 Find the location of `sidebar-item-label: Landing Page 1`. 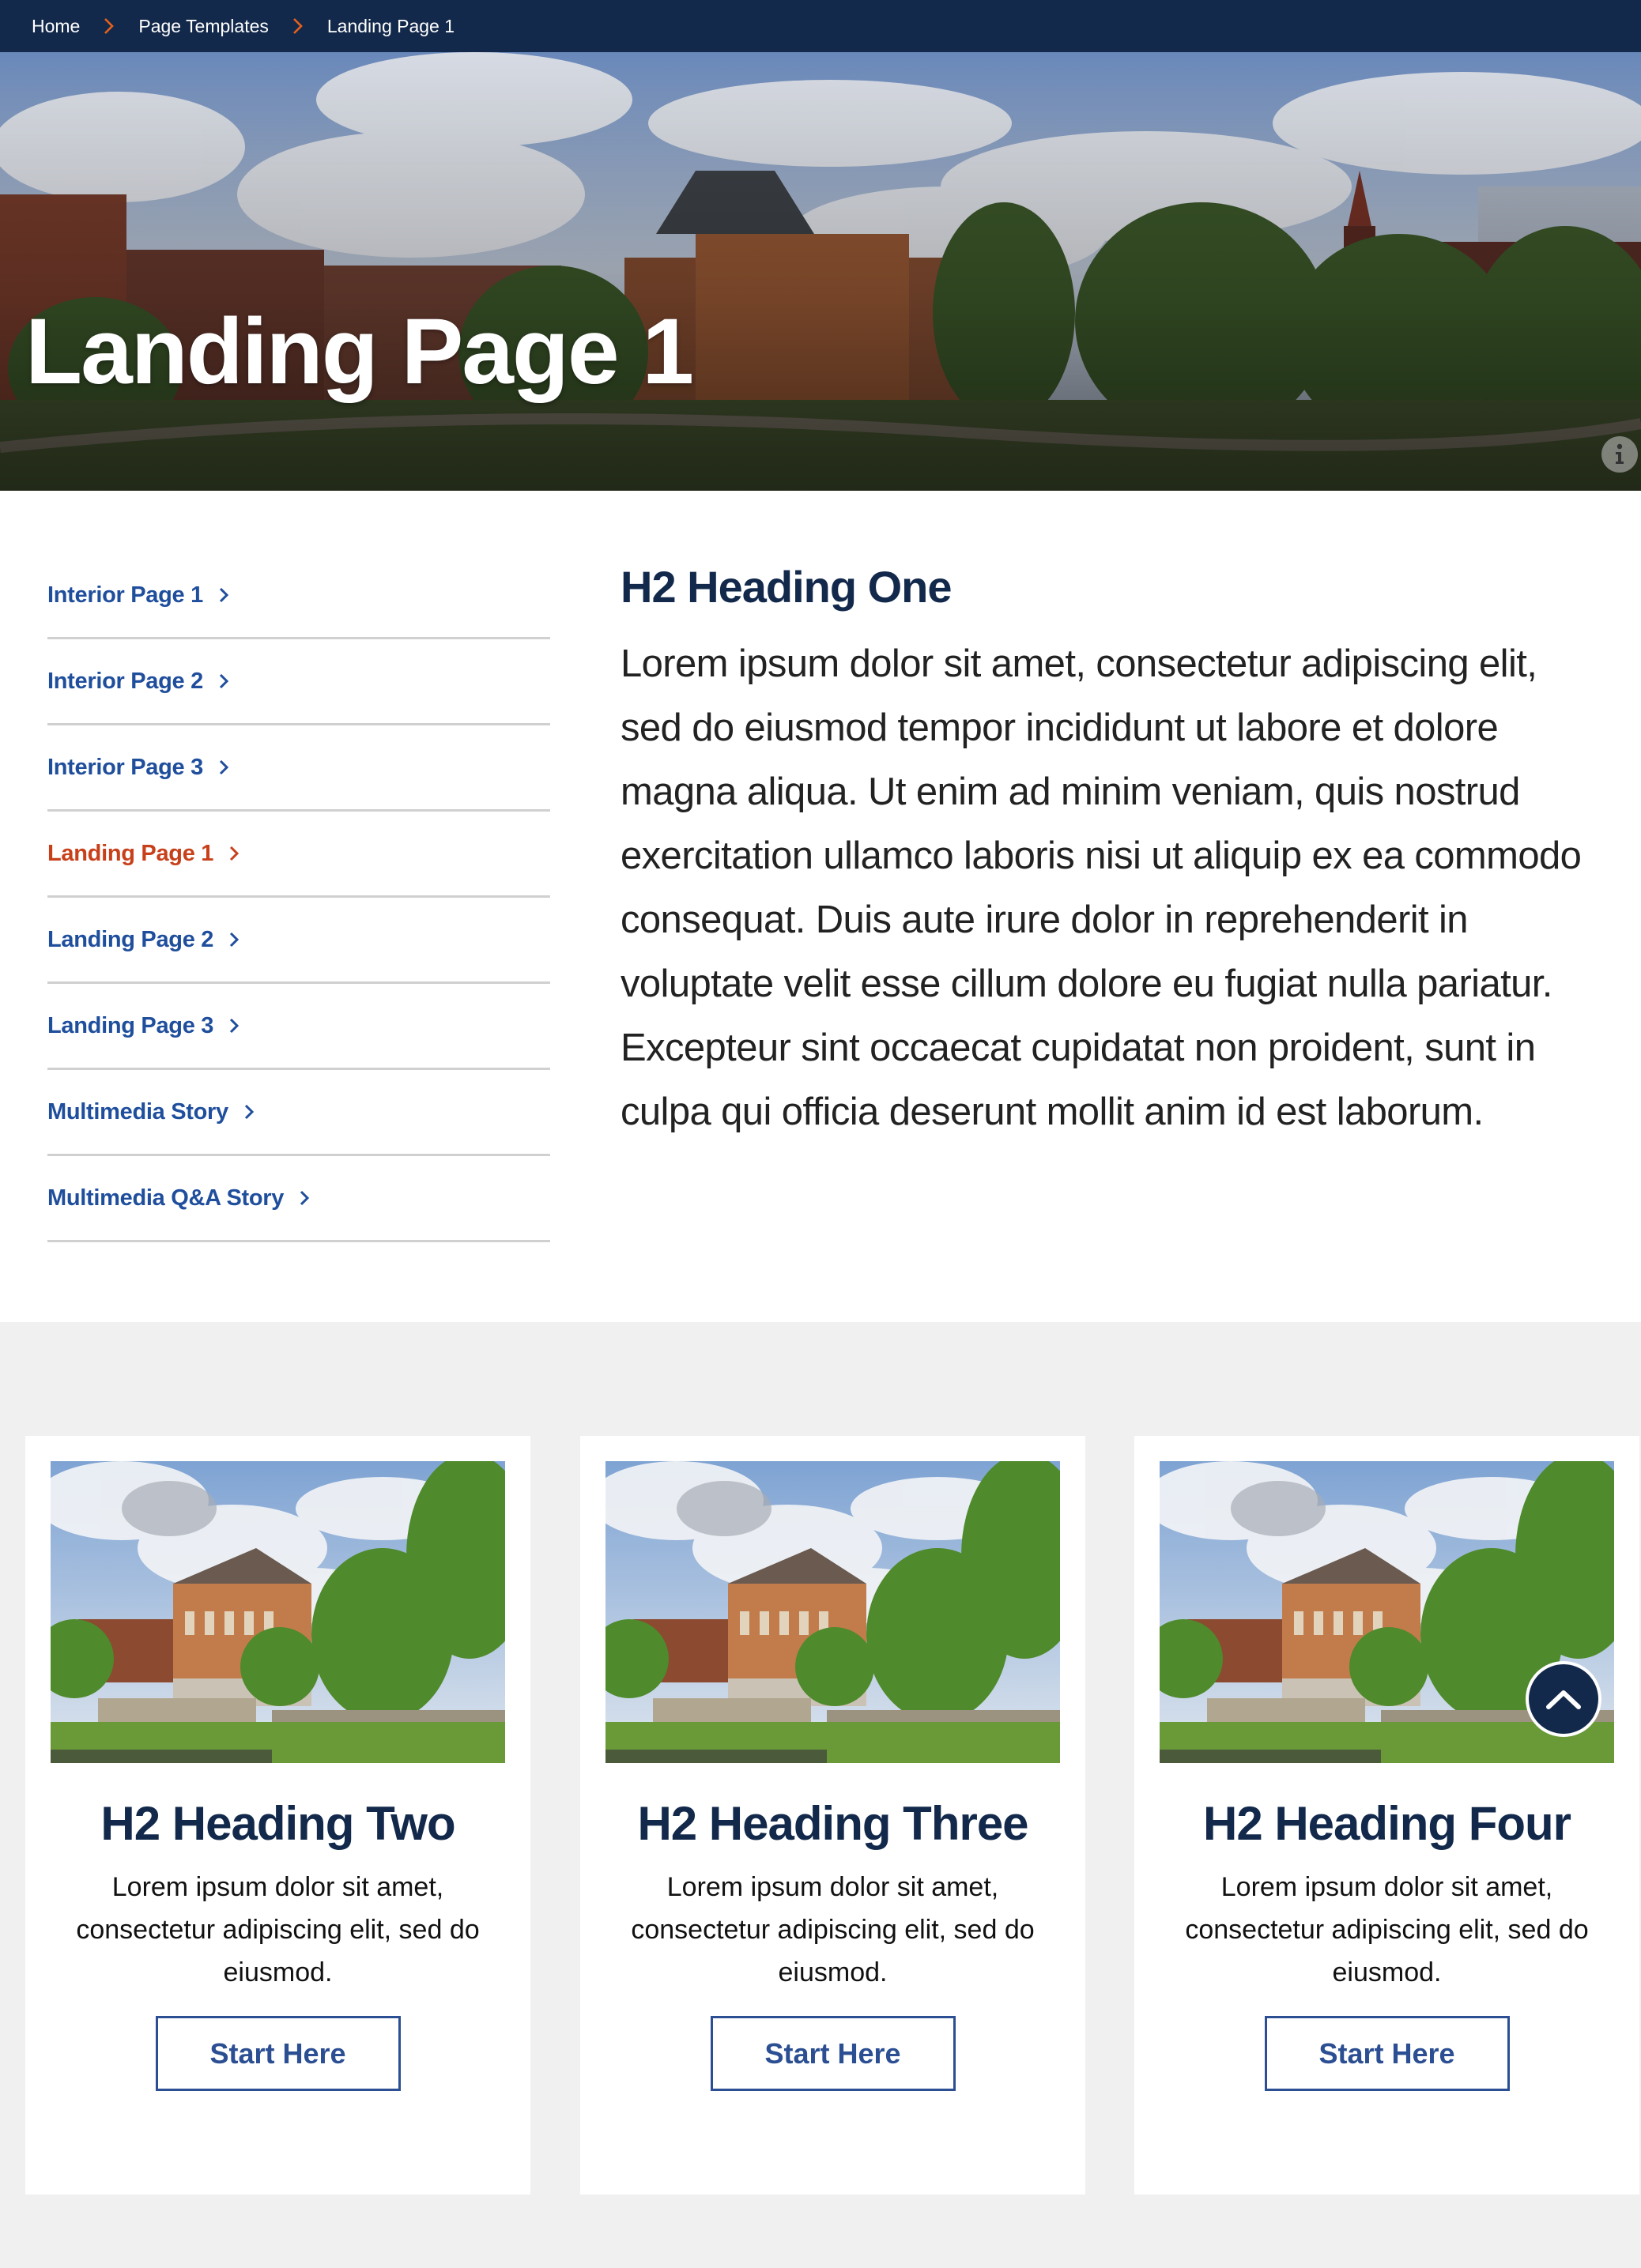

sidebar-item-label: Landing Page 1 is located at coordinates (130, 853).